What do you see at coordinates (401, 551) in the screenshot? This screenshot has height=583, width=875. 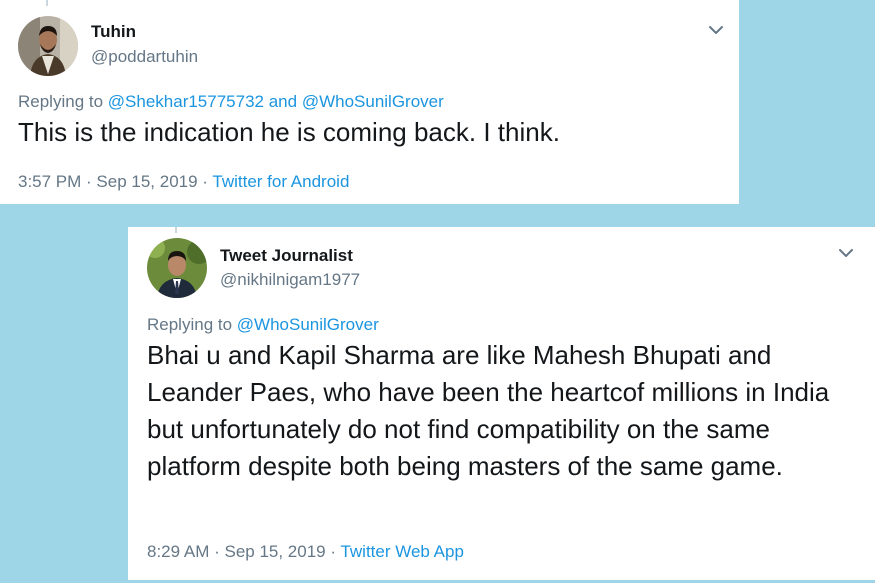 I see `tweet-source-link: Twitter Web App` at bounding box center [401, 551].